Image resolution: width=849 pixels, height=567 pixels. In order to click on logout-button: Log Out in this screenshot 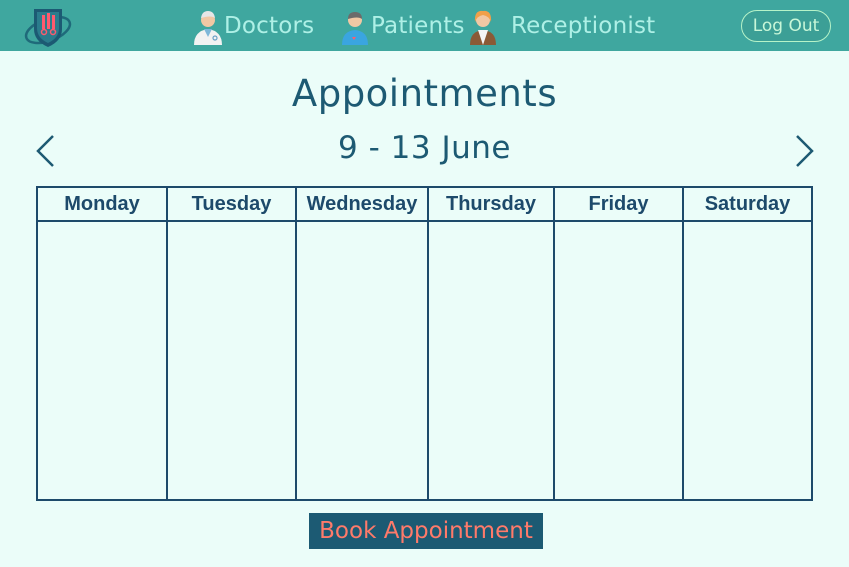, I will do `click(786, 26)`.